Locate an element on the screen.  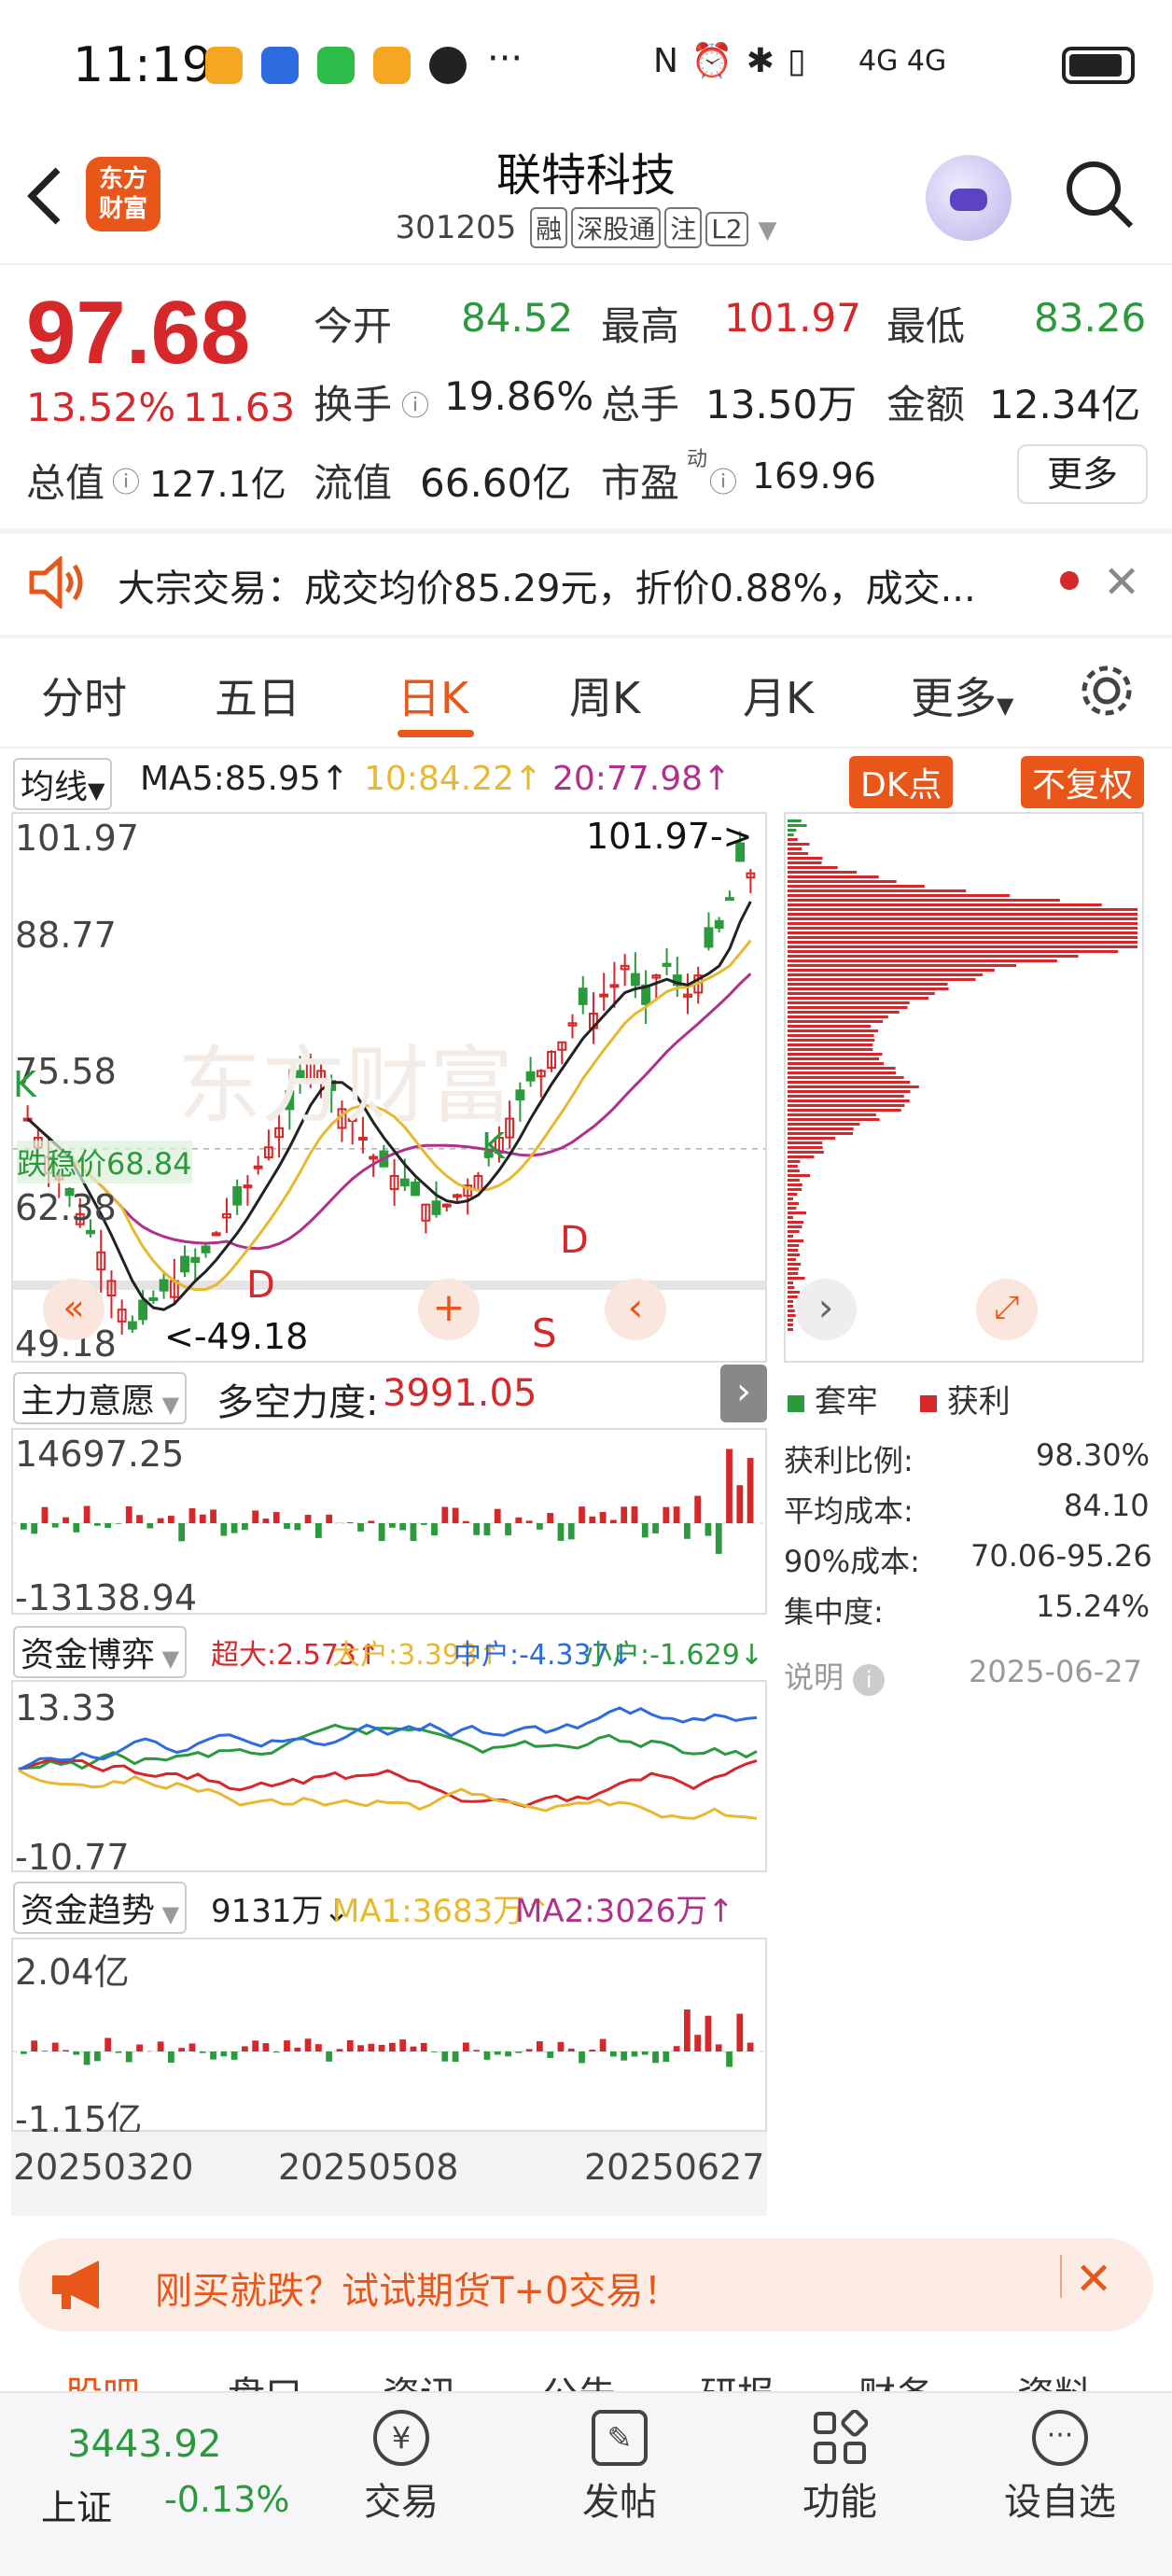
gear-icon is located at coordinates (1106, 690).